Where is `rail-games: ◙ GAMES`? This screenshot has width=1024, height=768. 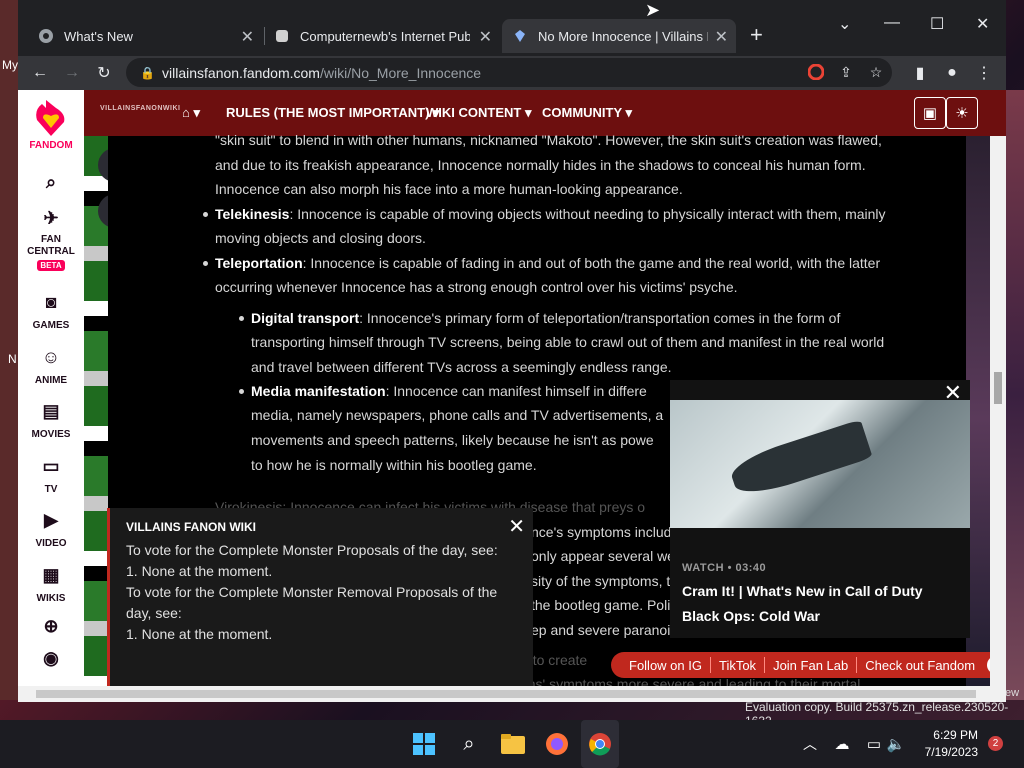
rail-games: ◙ GAMES is located at coordinates (51, 311).